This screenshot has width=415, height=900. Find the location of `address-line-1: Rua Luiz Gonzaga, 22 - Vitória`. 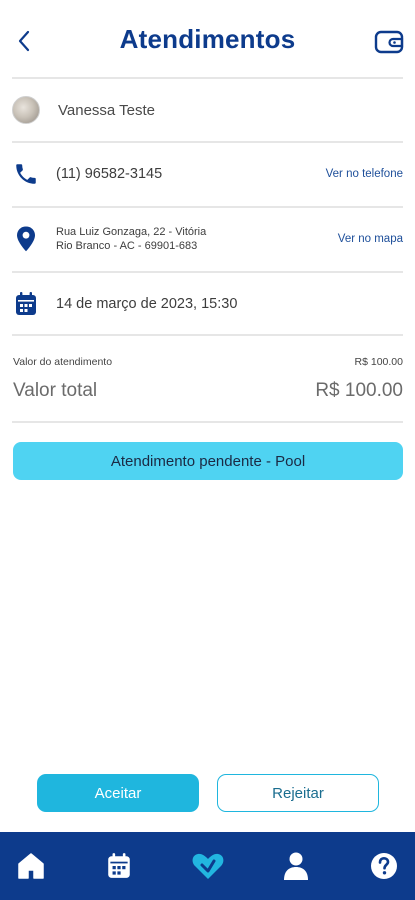

address-line-1: Rua Luiz Gonzaga, 22 - Vitória is located at coordinates (131, 232).